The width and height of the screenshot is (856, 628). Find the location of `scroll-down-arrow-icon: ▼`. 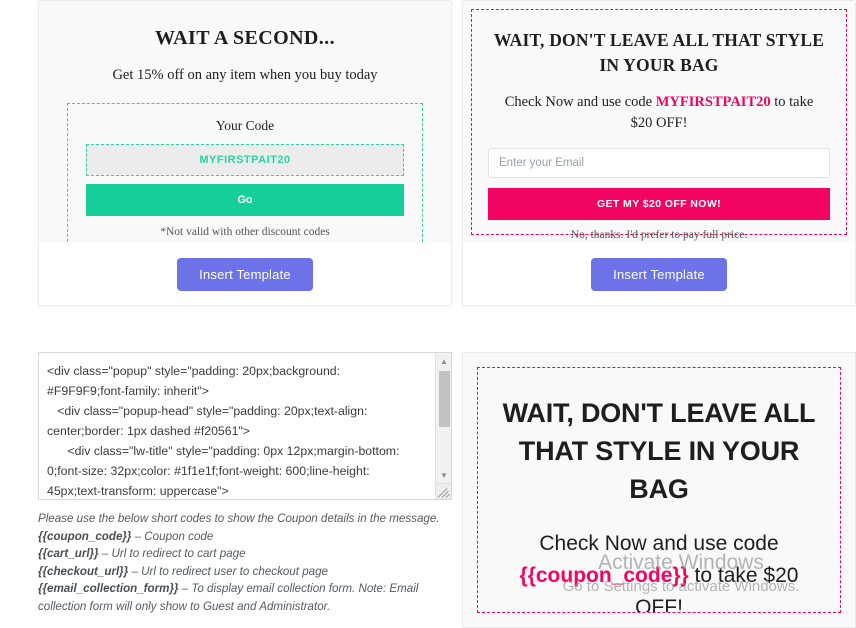

scroll-down-arrow-icon: ▼ is located at coordinates (443, 475).